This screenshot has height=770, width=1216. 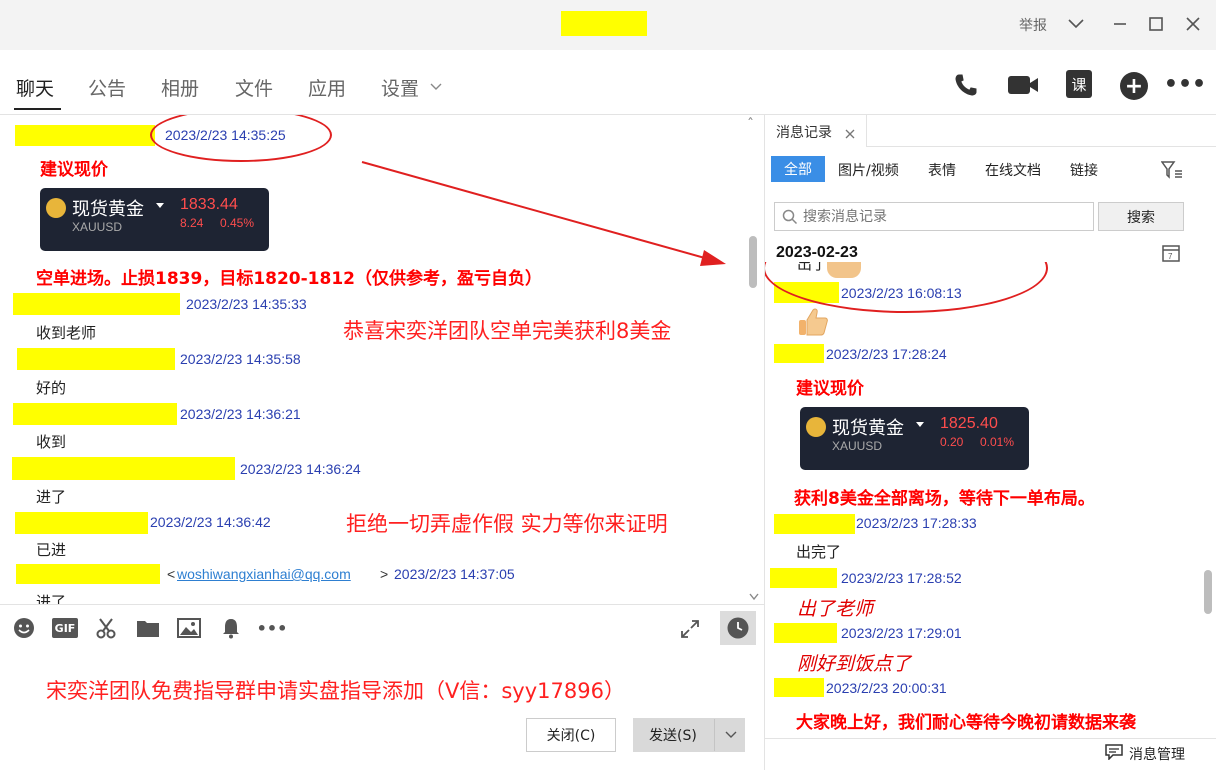 I want to click on message-manage-button: 消息管理, so click(x=1145, y=754).